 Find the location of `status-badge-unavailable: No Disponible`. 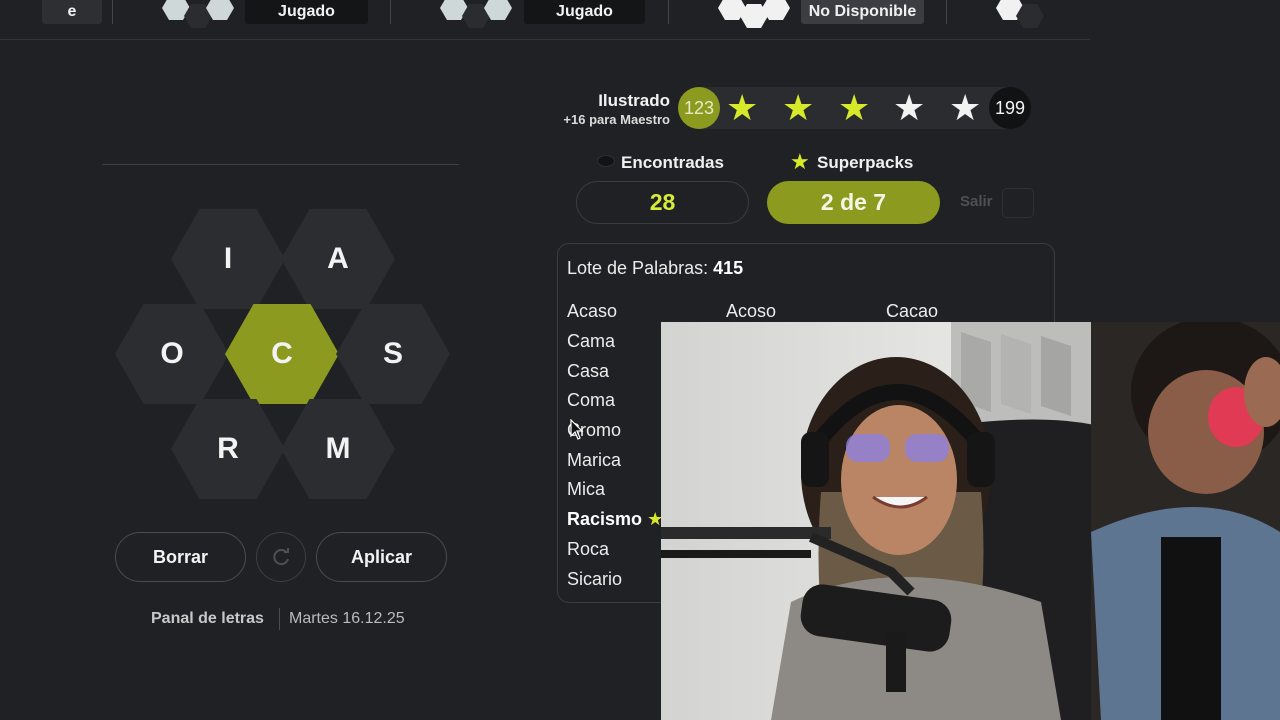

status-badge-unavailable: No Disponible is located at coordinates (862, 12).